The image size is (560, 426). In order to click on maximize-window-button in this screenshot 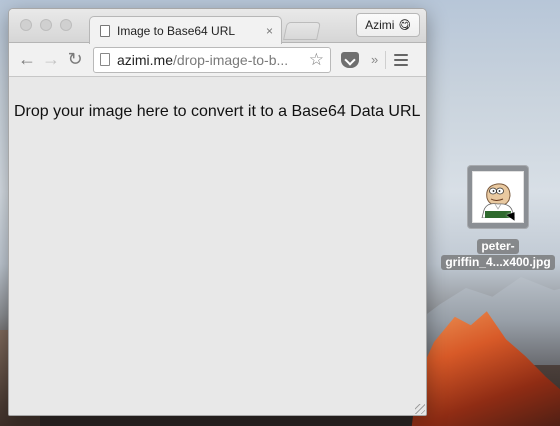, I will do `click(66, 25)`.